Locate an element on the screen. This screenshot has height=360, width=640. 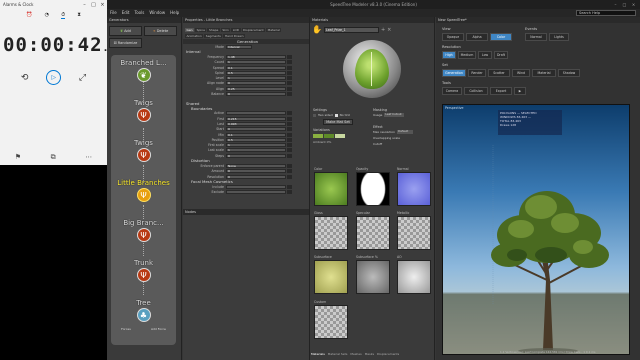
menu-edit: Edit is located at coordinates (126, 13).